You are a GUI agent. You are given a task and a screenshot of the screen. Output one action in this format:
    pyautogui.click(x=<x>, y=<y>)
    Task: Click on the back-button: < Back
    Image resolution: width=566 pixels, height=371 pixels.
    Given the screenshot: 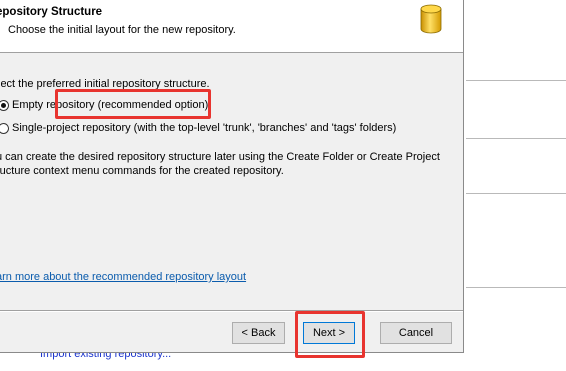 What is the action you would take?
    pyautogui.click(x=258, y=333)
    